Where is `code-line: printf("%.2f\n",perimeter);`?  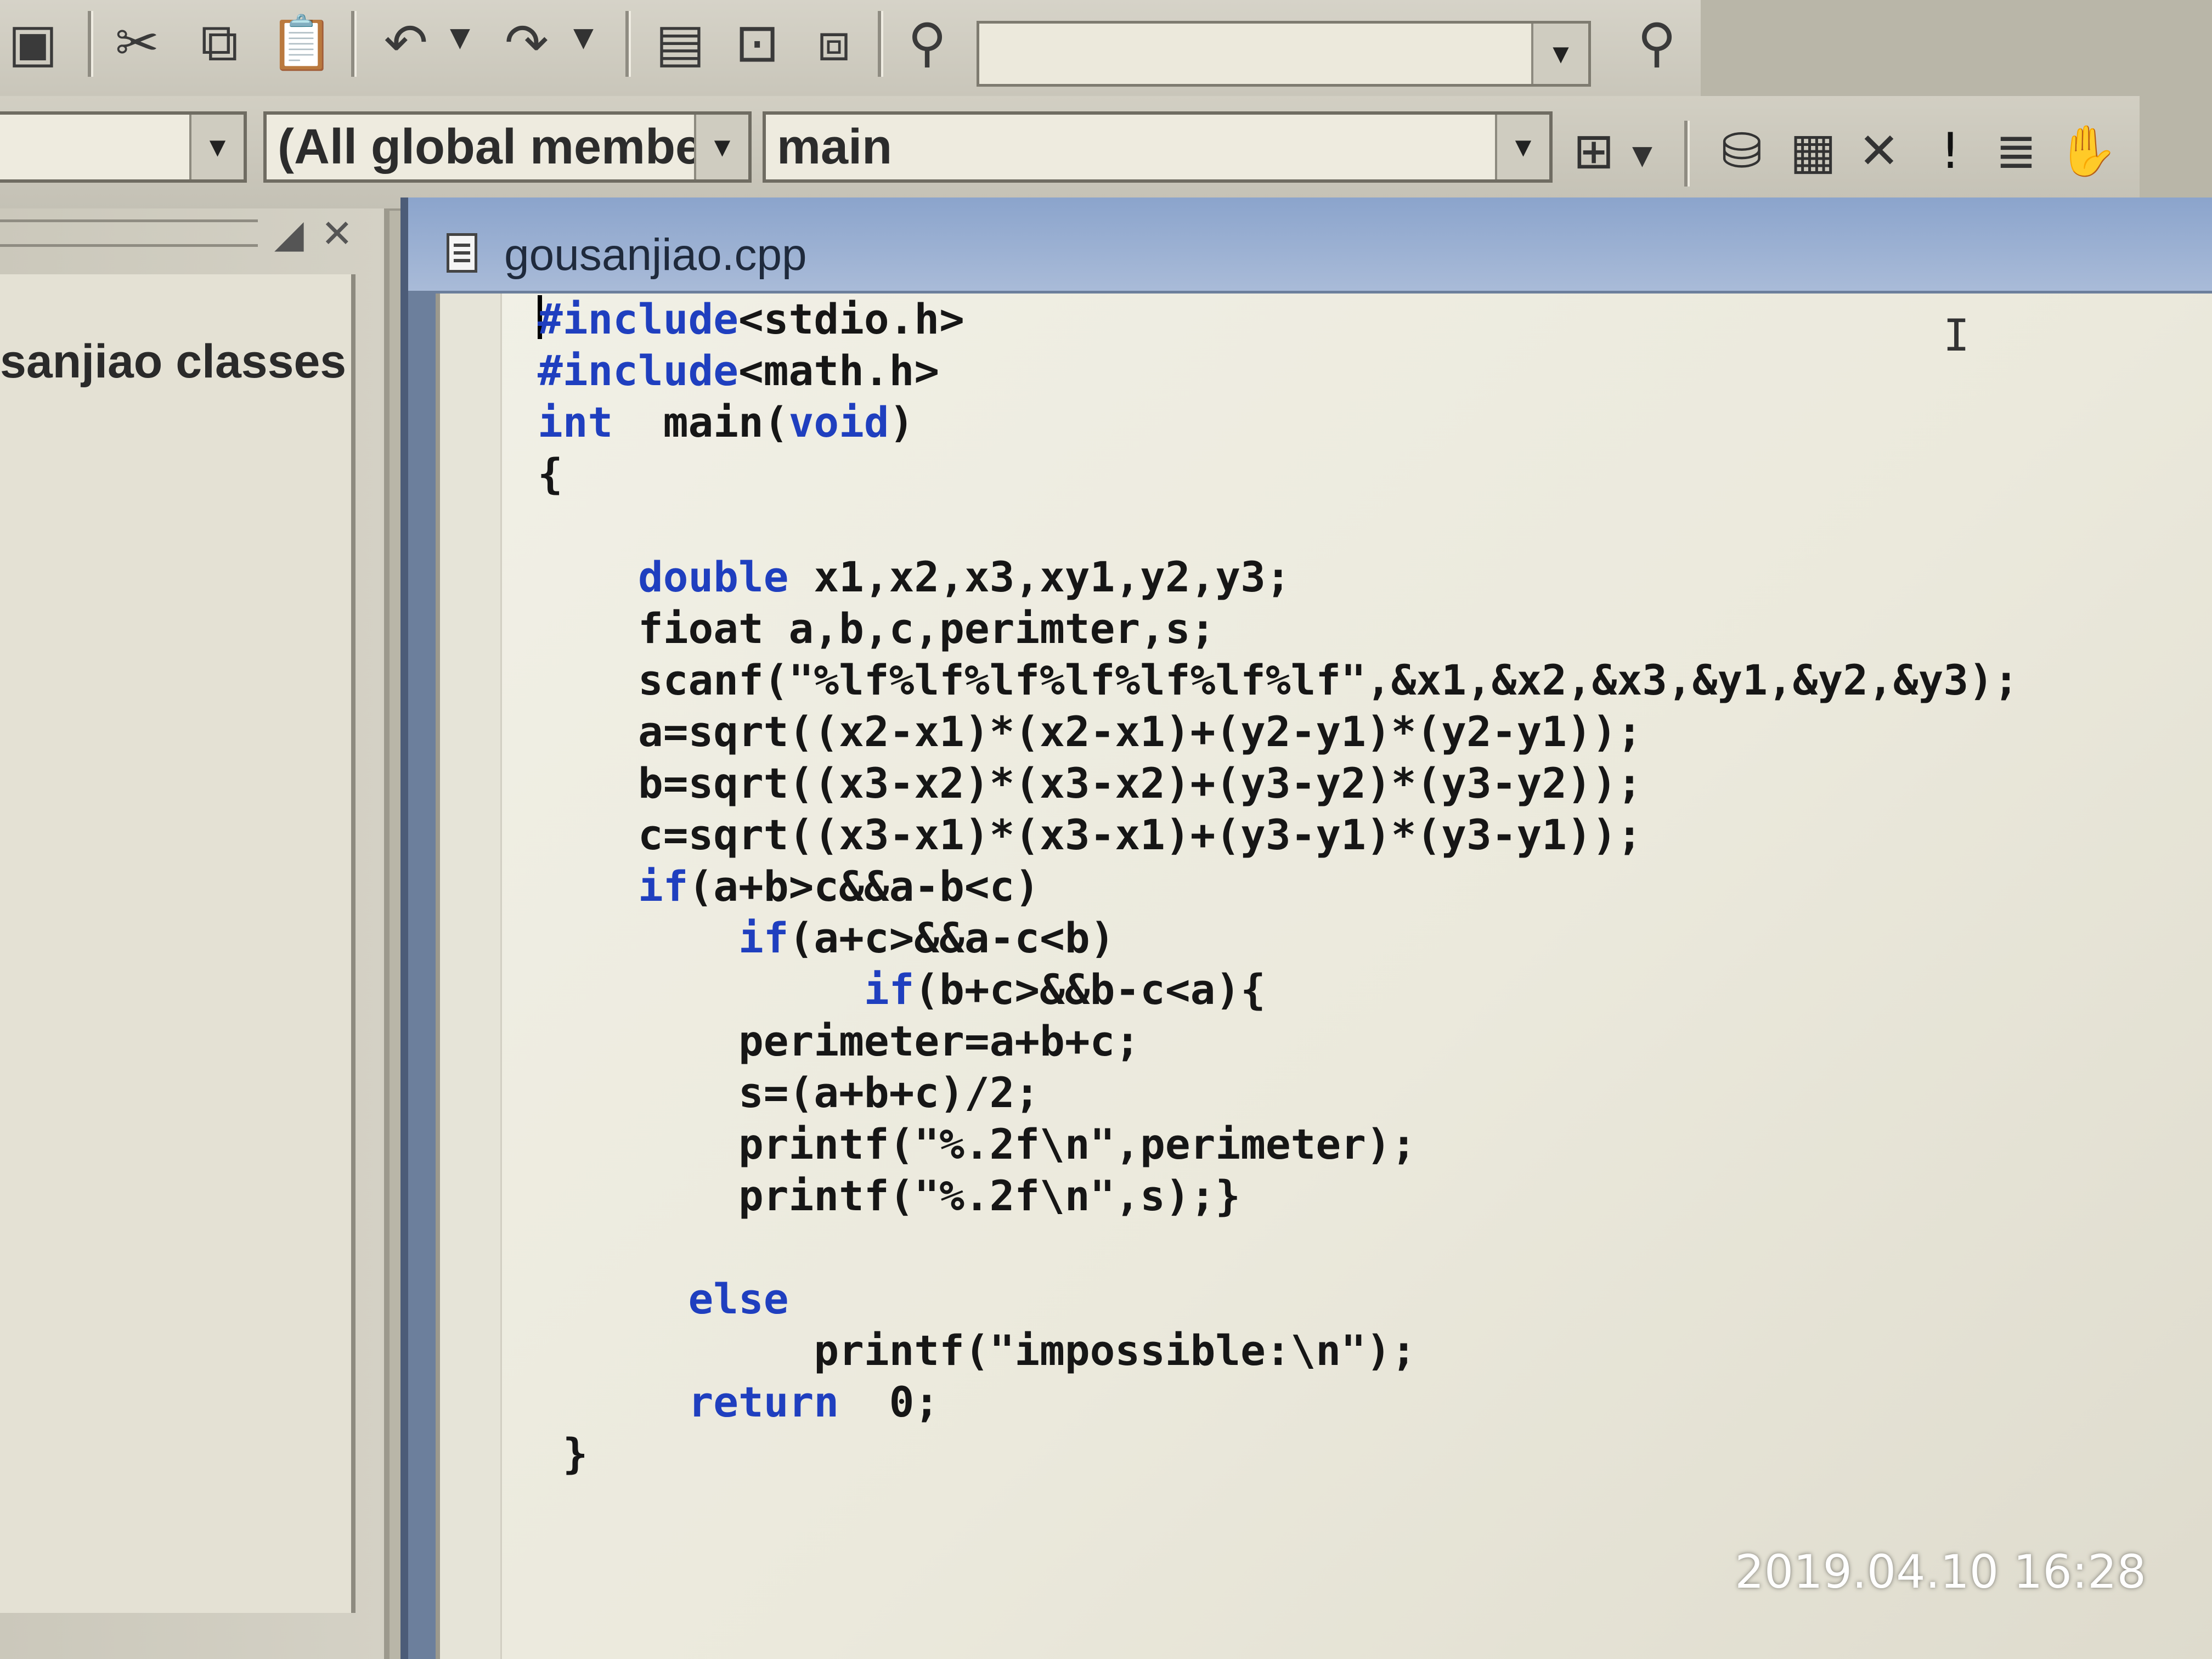 code-line: printf("%.2f\n",perimeter); is located at coordinates (1279, 1145).